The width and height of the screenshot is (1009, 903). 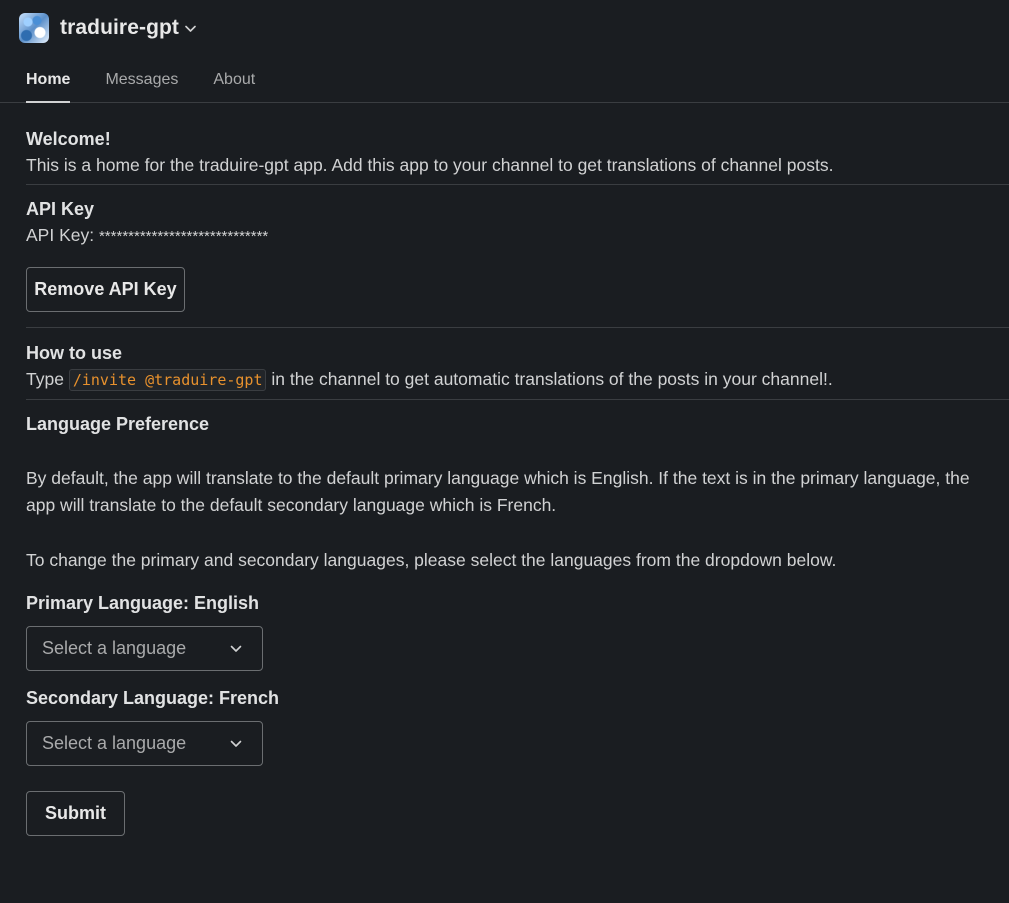 I want to click on language-preference-title: Language Preference, so click(x=118, y=424).